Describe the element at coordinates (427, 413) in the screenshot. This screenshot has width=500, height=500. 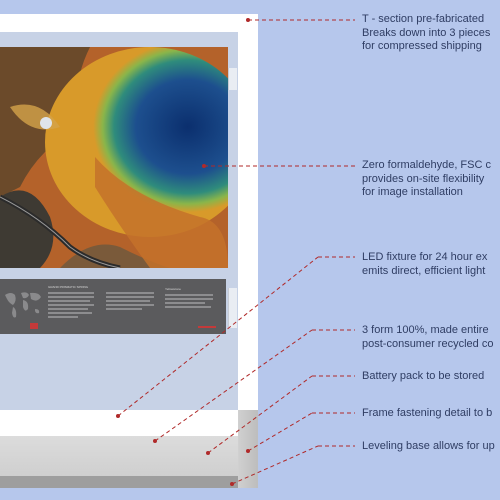
I see `callout-frame-fastening: Frame fastening detail to b` at that location.